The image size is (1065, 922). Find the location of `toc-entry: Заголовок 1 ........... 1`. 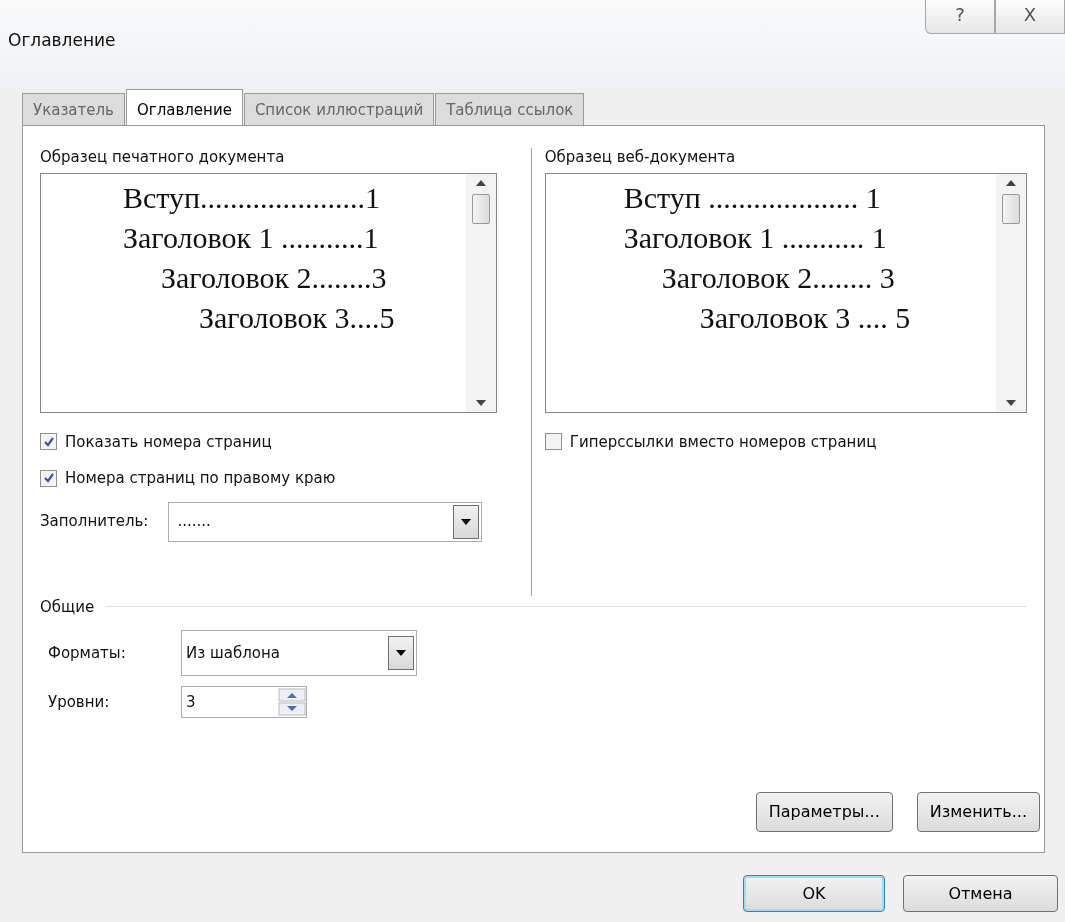

toc-entry: Заголовок 1 ........... 1 is located at coordinates (755, 237).